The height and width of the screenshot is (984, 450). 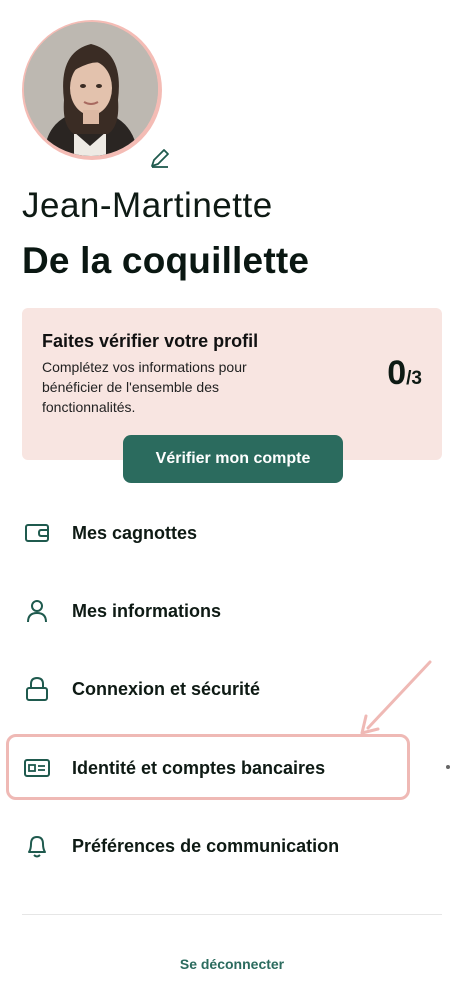 I want to click on bell-icon, so click(x=37, y=846).